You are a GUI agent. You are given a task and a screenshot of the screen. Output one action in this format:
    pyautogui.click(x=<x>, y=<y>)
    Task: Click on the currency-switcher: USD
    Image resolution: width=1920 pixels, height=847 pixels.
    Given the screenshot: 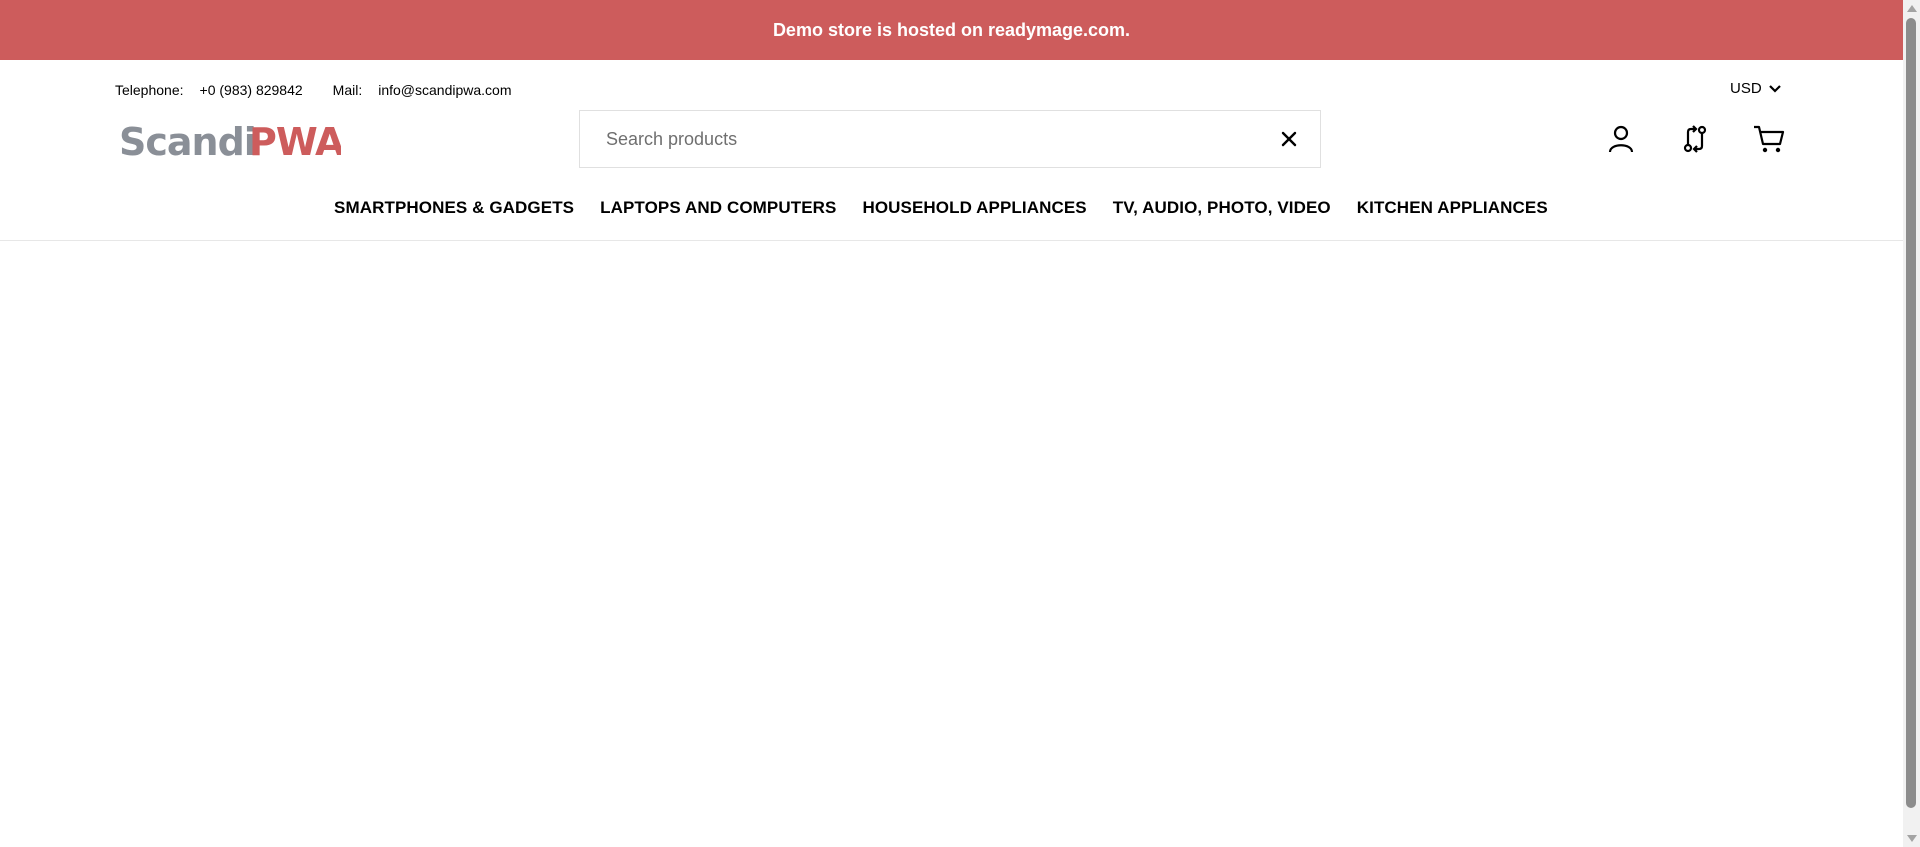 What is the action you would take?
    pyautogui.click(x=1756, y=88)
    